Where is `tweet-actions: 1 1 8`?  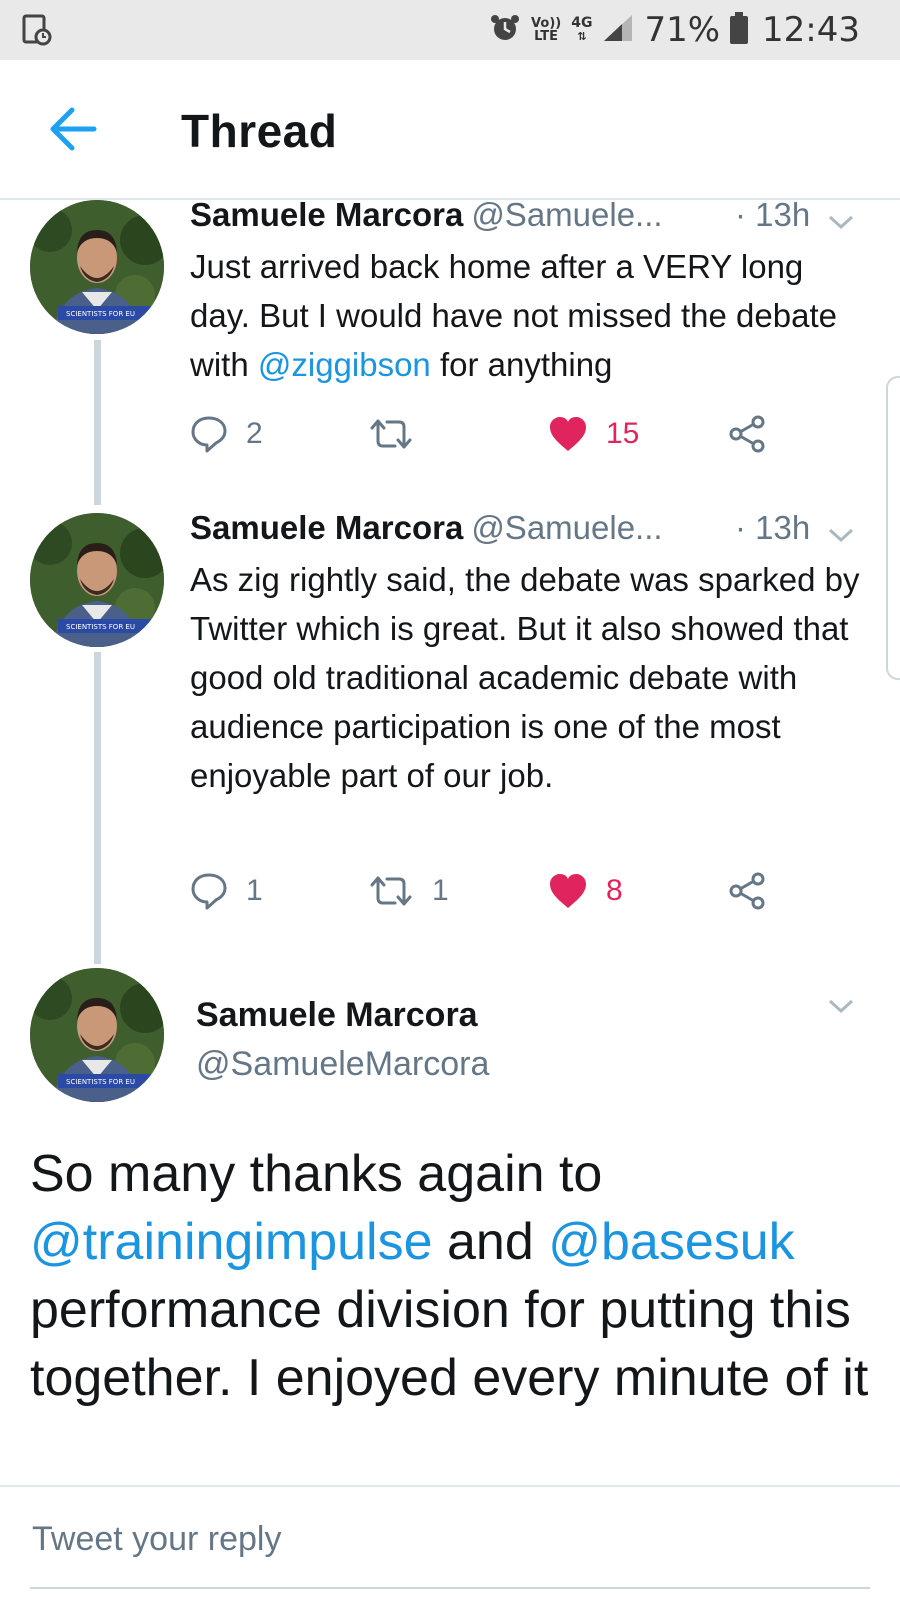
tweet-actions: 1 1 8 is located at coordinates (490, 891).